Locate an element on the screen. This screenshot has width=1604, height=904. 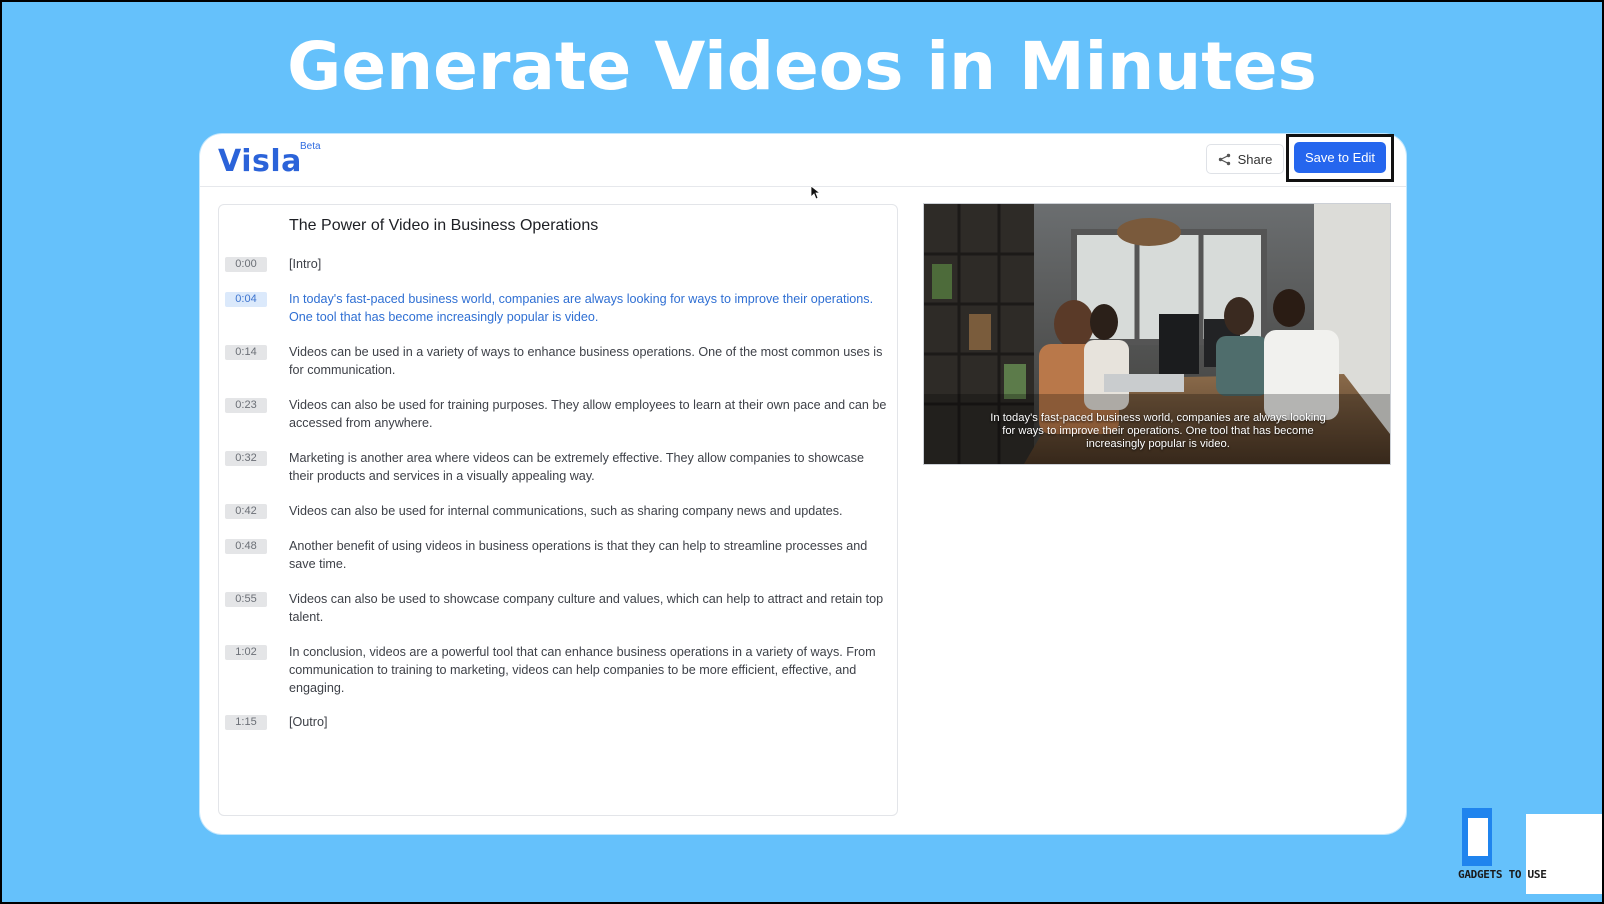
timestamp-badge: 0:00 is located at coordinates (246, 264).